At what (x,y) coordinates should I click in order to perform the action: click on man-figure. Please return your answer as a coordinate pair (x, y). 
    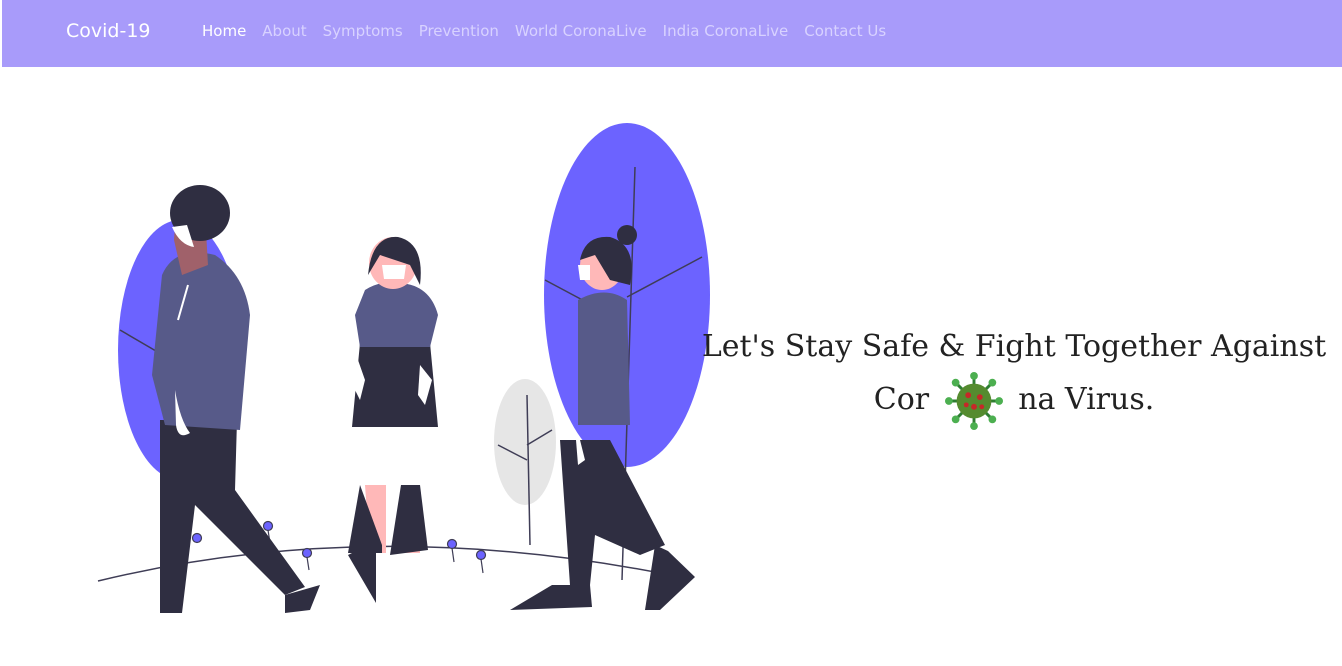
    Looking at the image, I should click on (236, 399).